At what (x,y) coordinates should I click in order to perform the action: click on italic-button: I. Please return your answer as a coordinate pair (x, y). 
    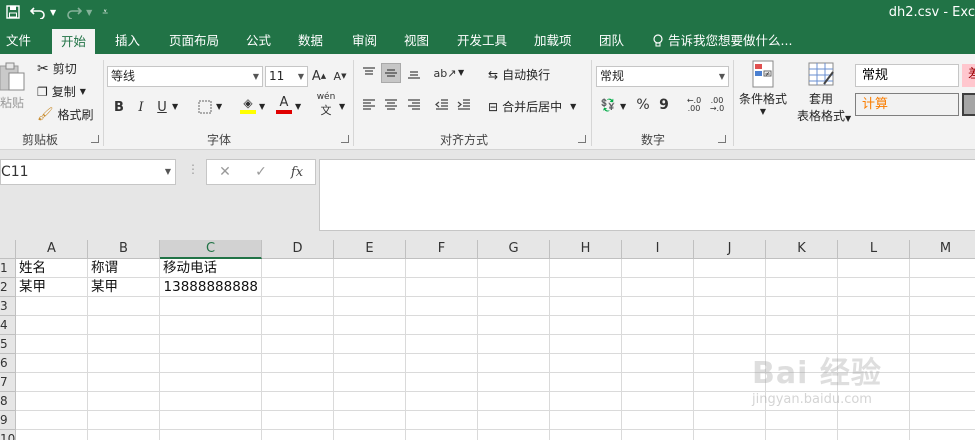
    Looking at the image, I should click on (141, 107).